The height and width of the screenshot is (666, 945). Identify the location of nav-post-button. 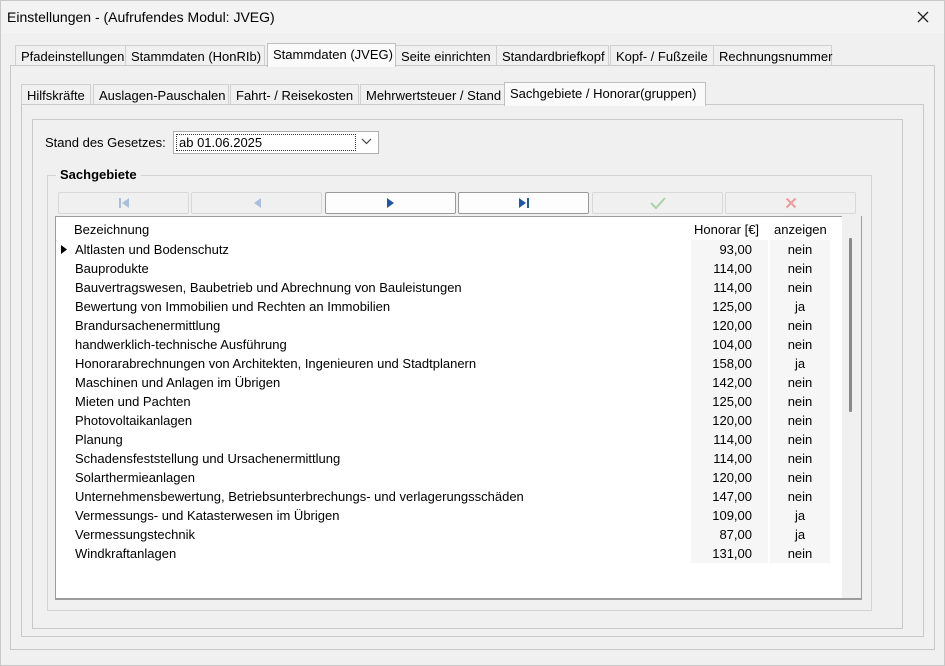
(657, 203).